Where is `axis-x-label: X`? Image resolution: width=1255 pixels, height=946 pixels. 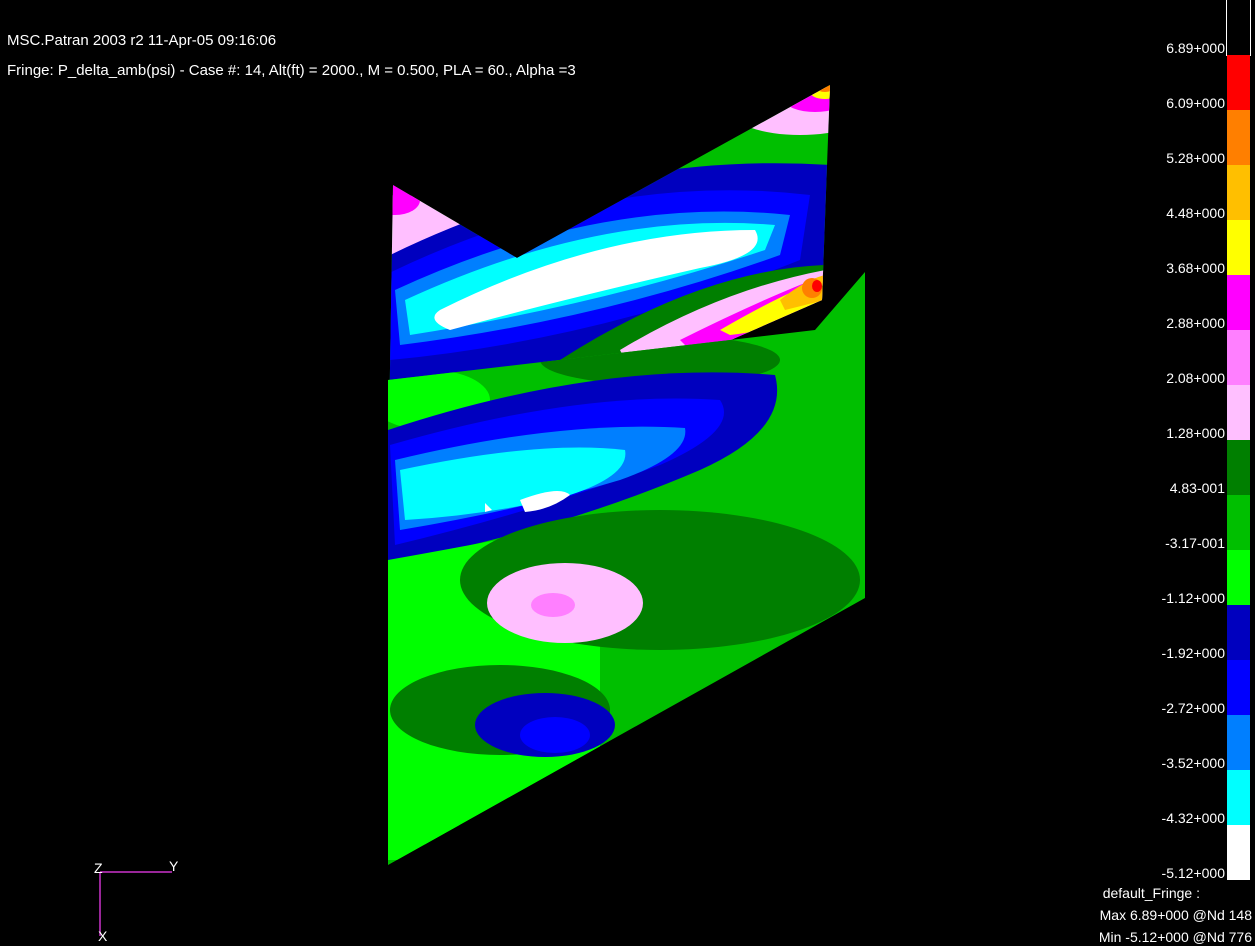 axis-x-label: X is located at coordinates (103, 936).